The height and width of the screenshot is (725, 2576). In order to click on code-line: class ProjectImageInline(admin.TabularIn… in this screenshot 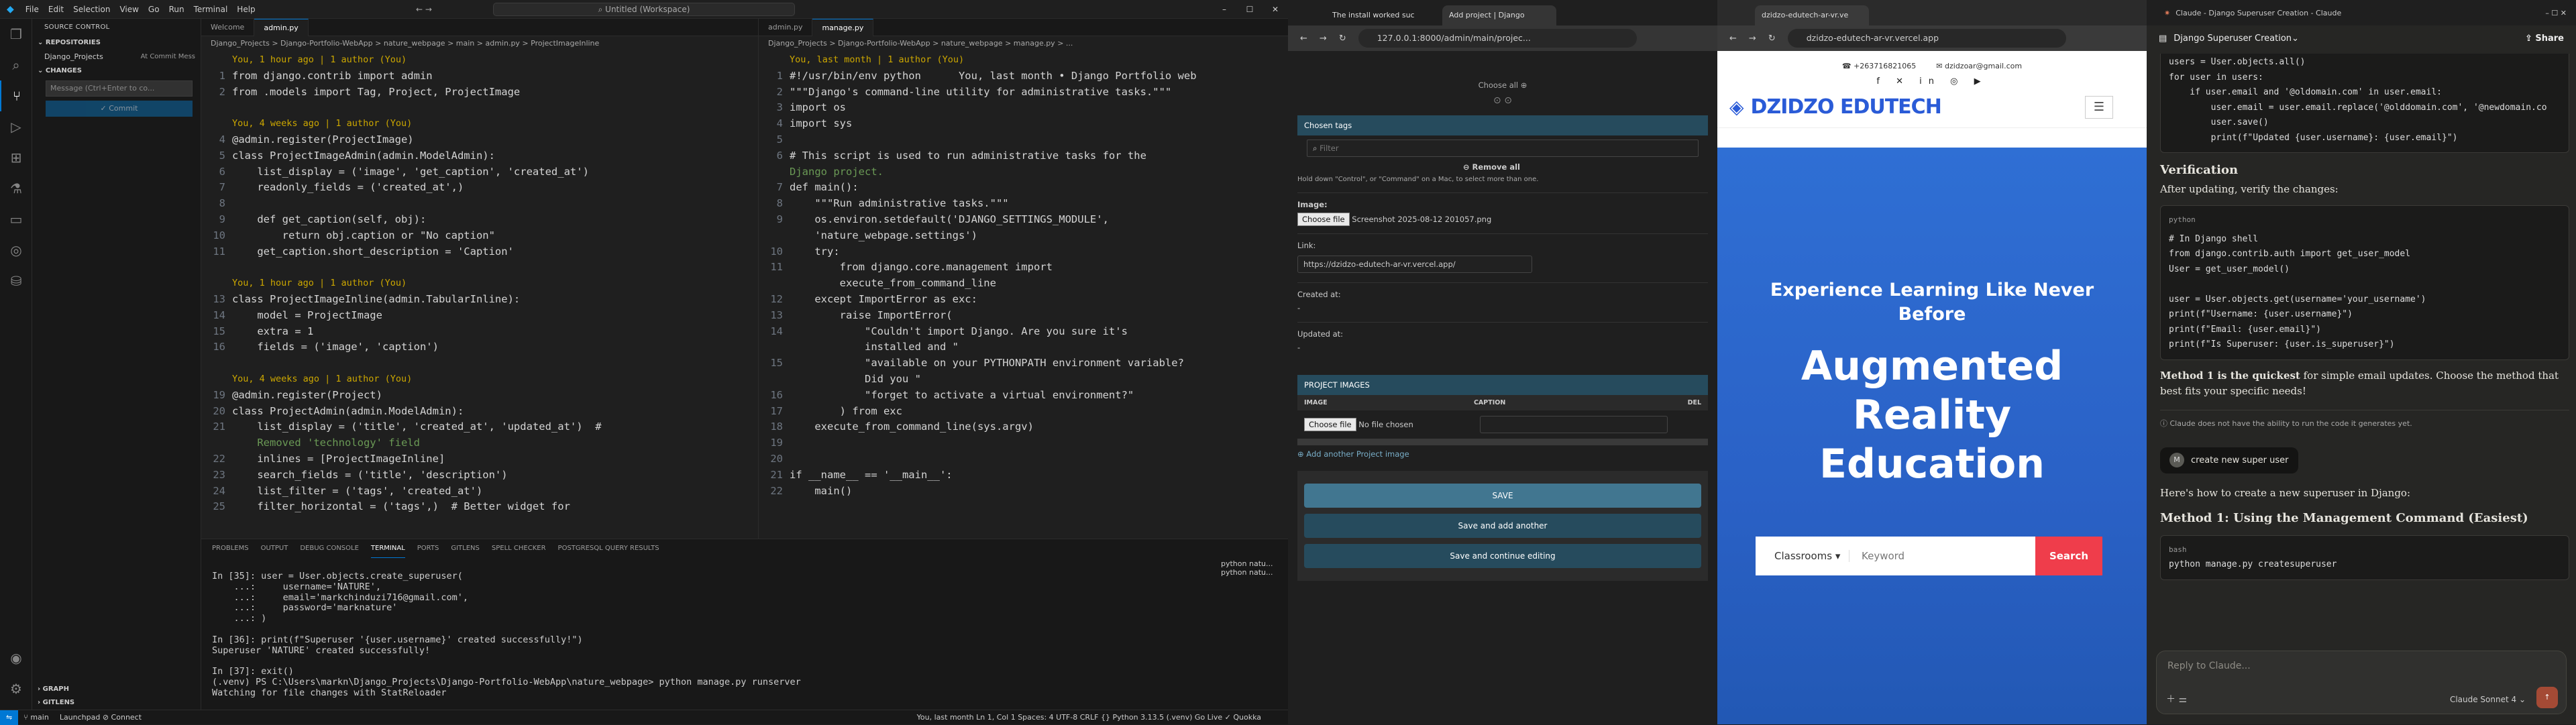, I will do `click(376, 299)`.